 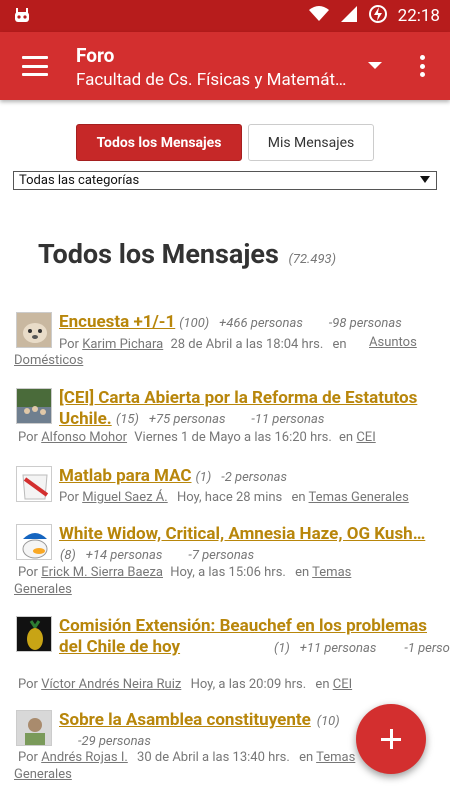 What do you see at coordinates (233, 437) in the screenshot?
I see `post-date: Viernes 1 de Mayo a las 16:20 hrs.` at bounding box center [233, 437].